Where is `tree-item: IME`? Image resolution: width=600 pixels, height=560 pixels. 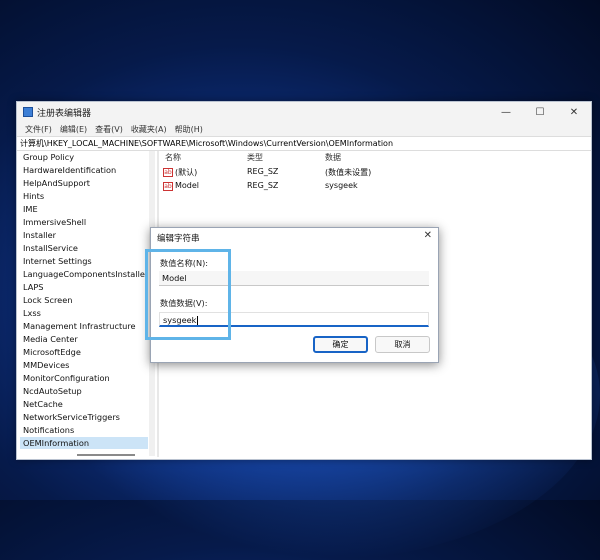 tree-item: IME is located at coordinates (84, 209).